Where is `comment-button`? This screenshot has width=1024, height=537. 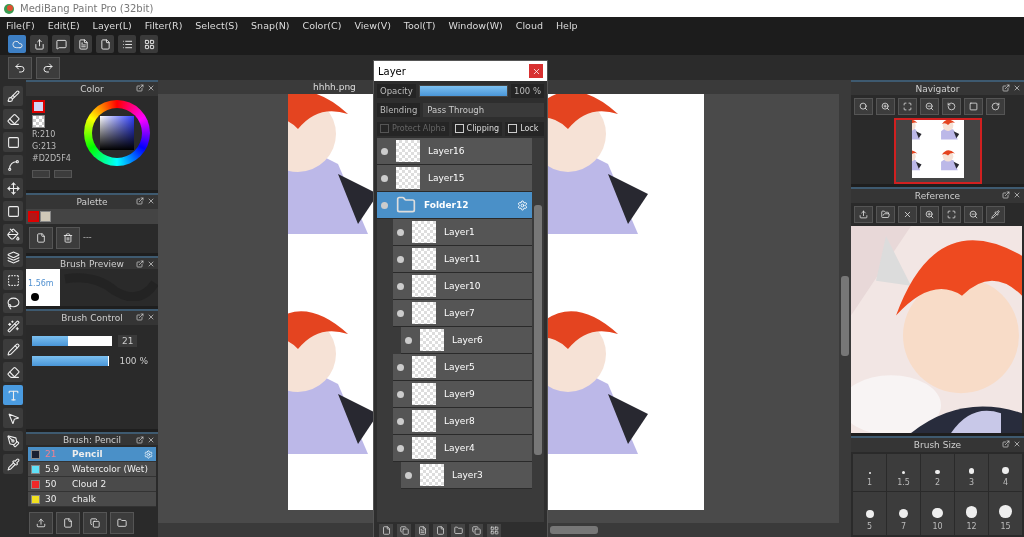 comment-button is located at coordinates (61, 44).